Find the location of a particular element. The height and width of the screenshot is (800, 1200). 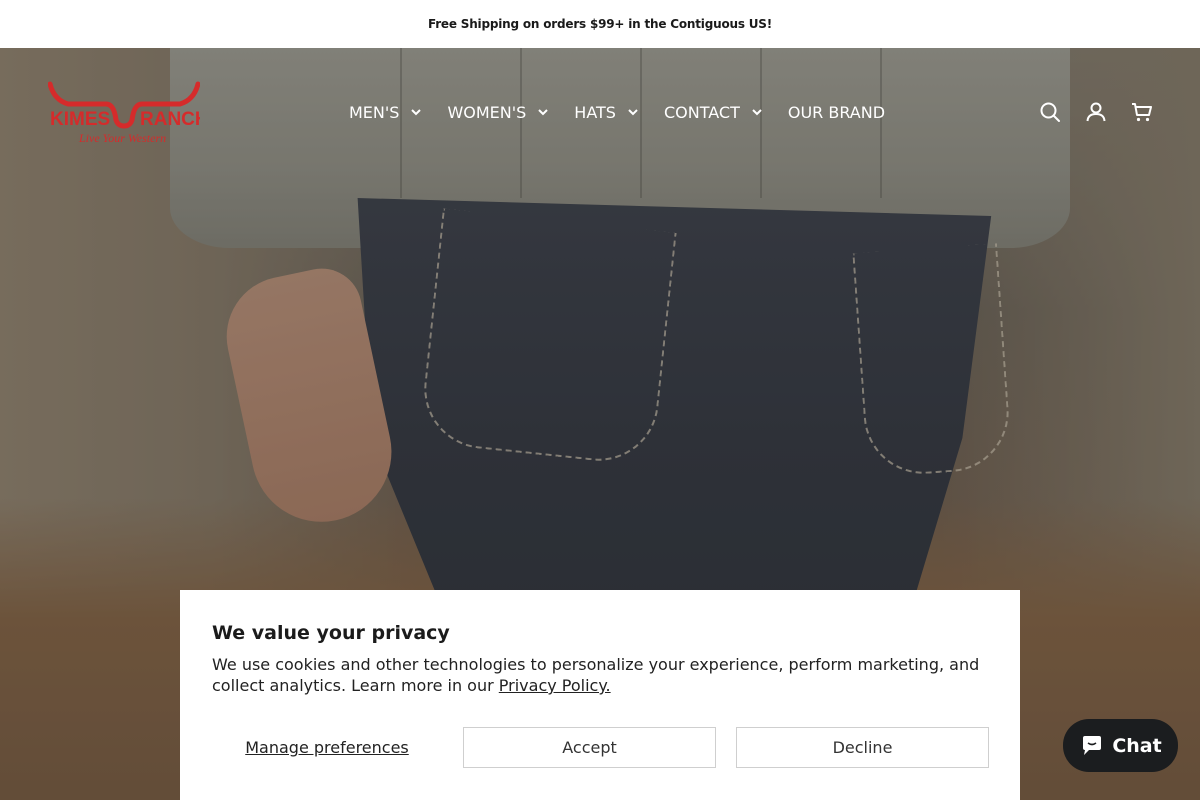

nav-contact-label: CONTACT is located at coordinates (701, 112).